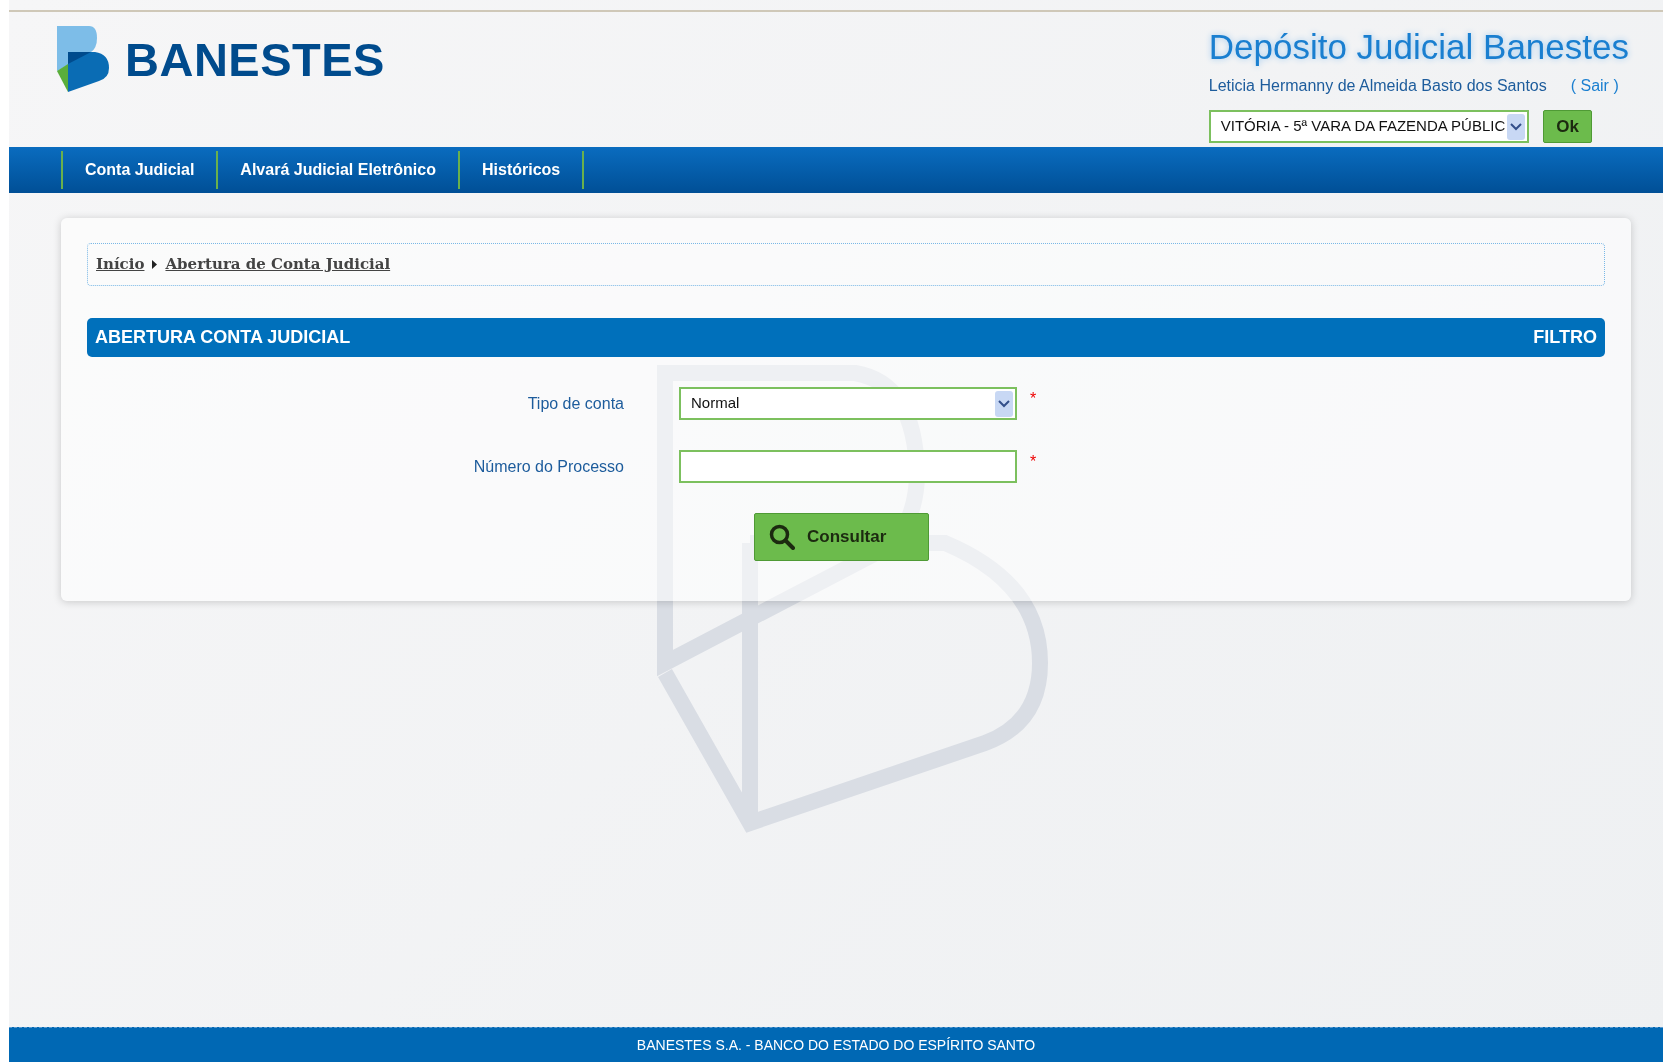  Describe the element at coordinates (782, 537) in the screenshot. I see `search-icon` at that location.